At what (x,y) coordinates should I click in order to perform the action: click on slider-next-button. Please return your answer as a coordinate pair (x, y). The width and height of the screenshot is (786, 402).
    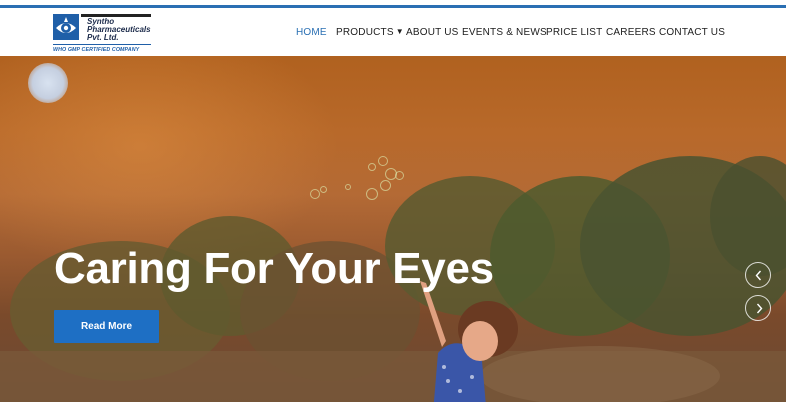
    Looking at the image, I should click on (758, 308).